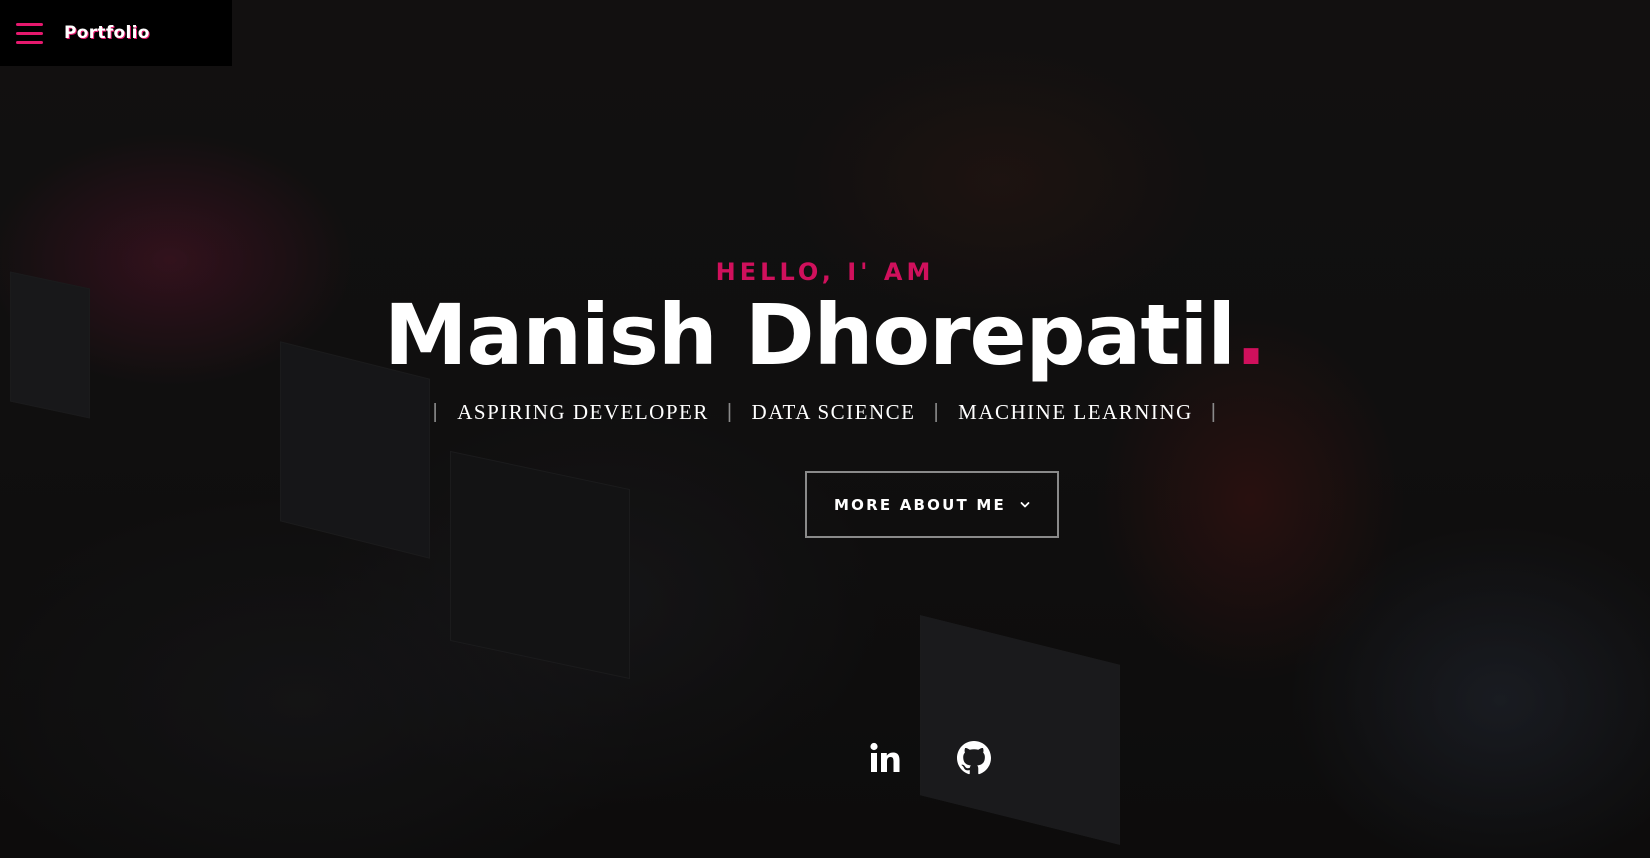 This screenshot has width=1650, height=858. I want to click on hamburger-menu-icon, so click(29, 33).